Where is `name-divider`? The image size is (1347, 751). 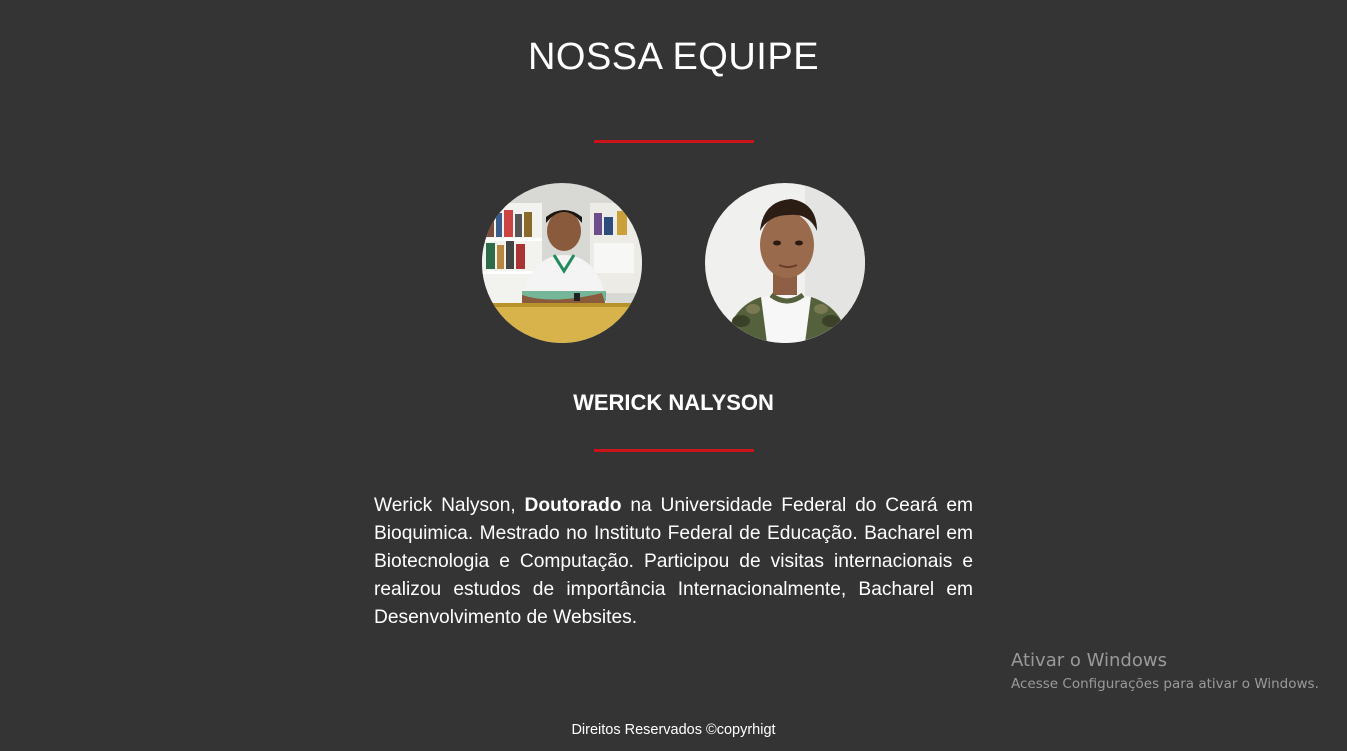 name-divider is located at coordinates (674, 450).